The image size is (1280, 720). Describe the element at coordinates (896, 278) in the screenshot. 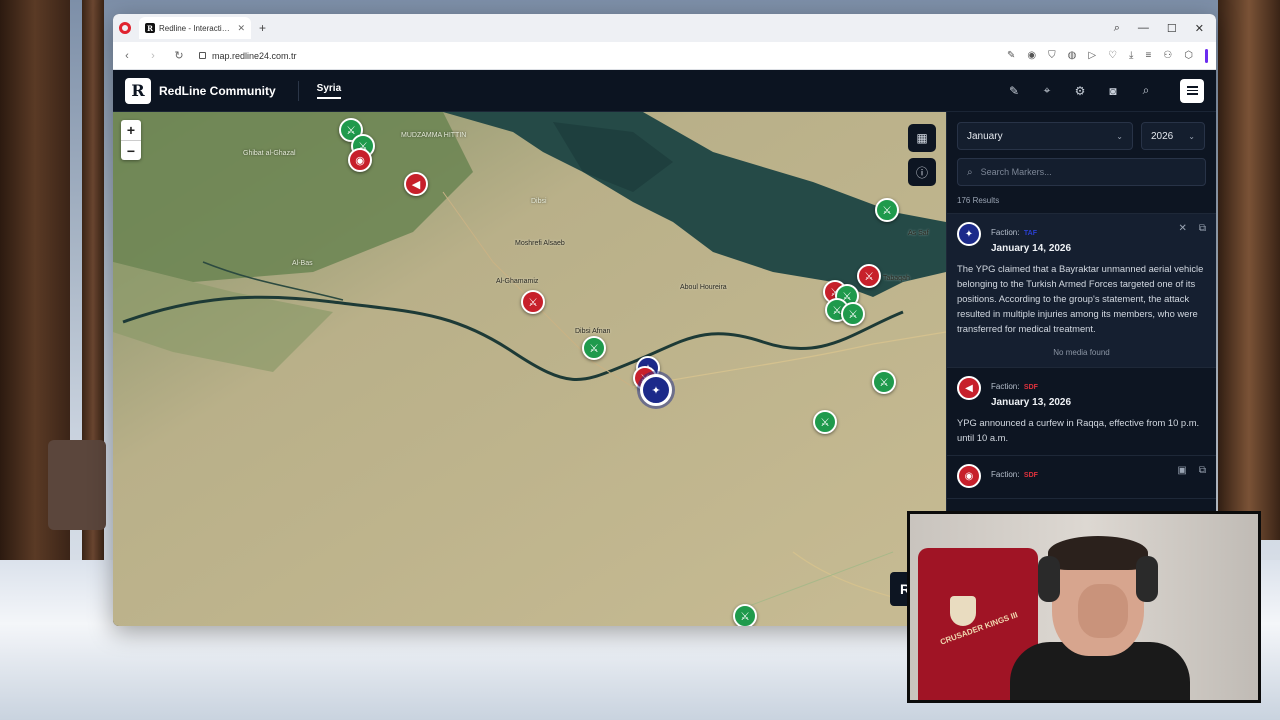

I see `map-label: Tabaqah` at that location.